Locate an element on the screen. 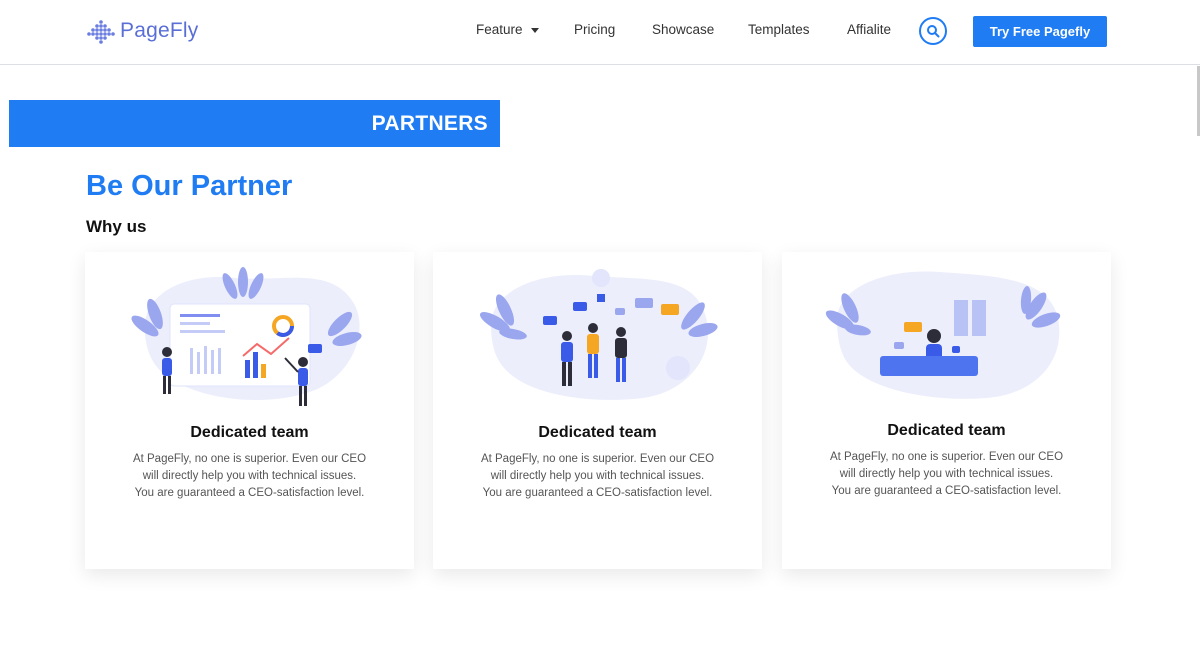  nav-templates: Templates is located at coordinates (779, 29).